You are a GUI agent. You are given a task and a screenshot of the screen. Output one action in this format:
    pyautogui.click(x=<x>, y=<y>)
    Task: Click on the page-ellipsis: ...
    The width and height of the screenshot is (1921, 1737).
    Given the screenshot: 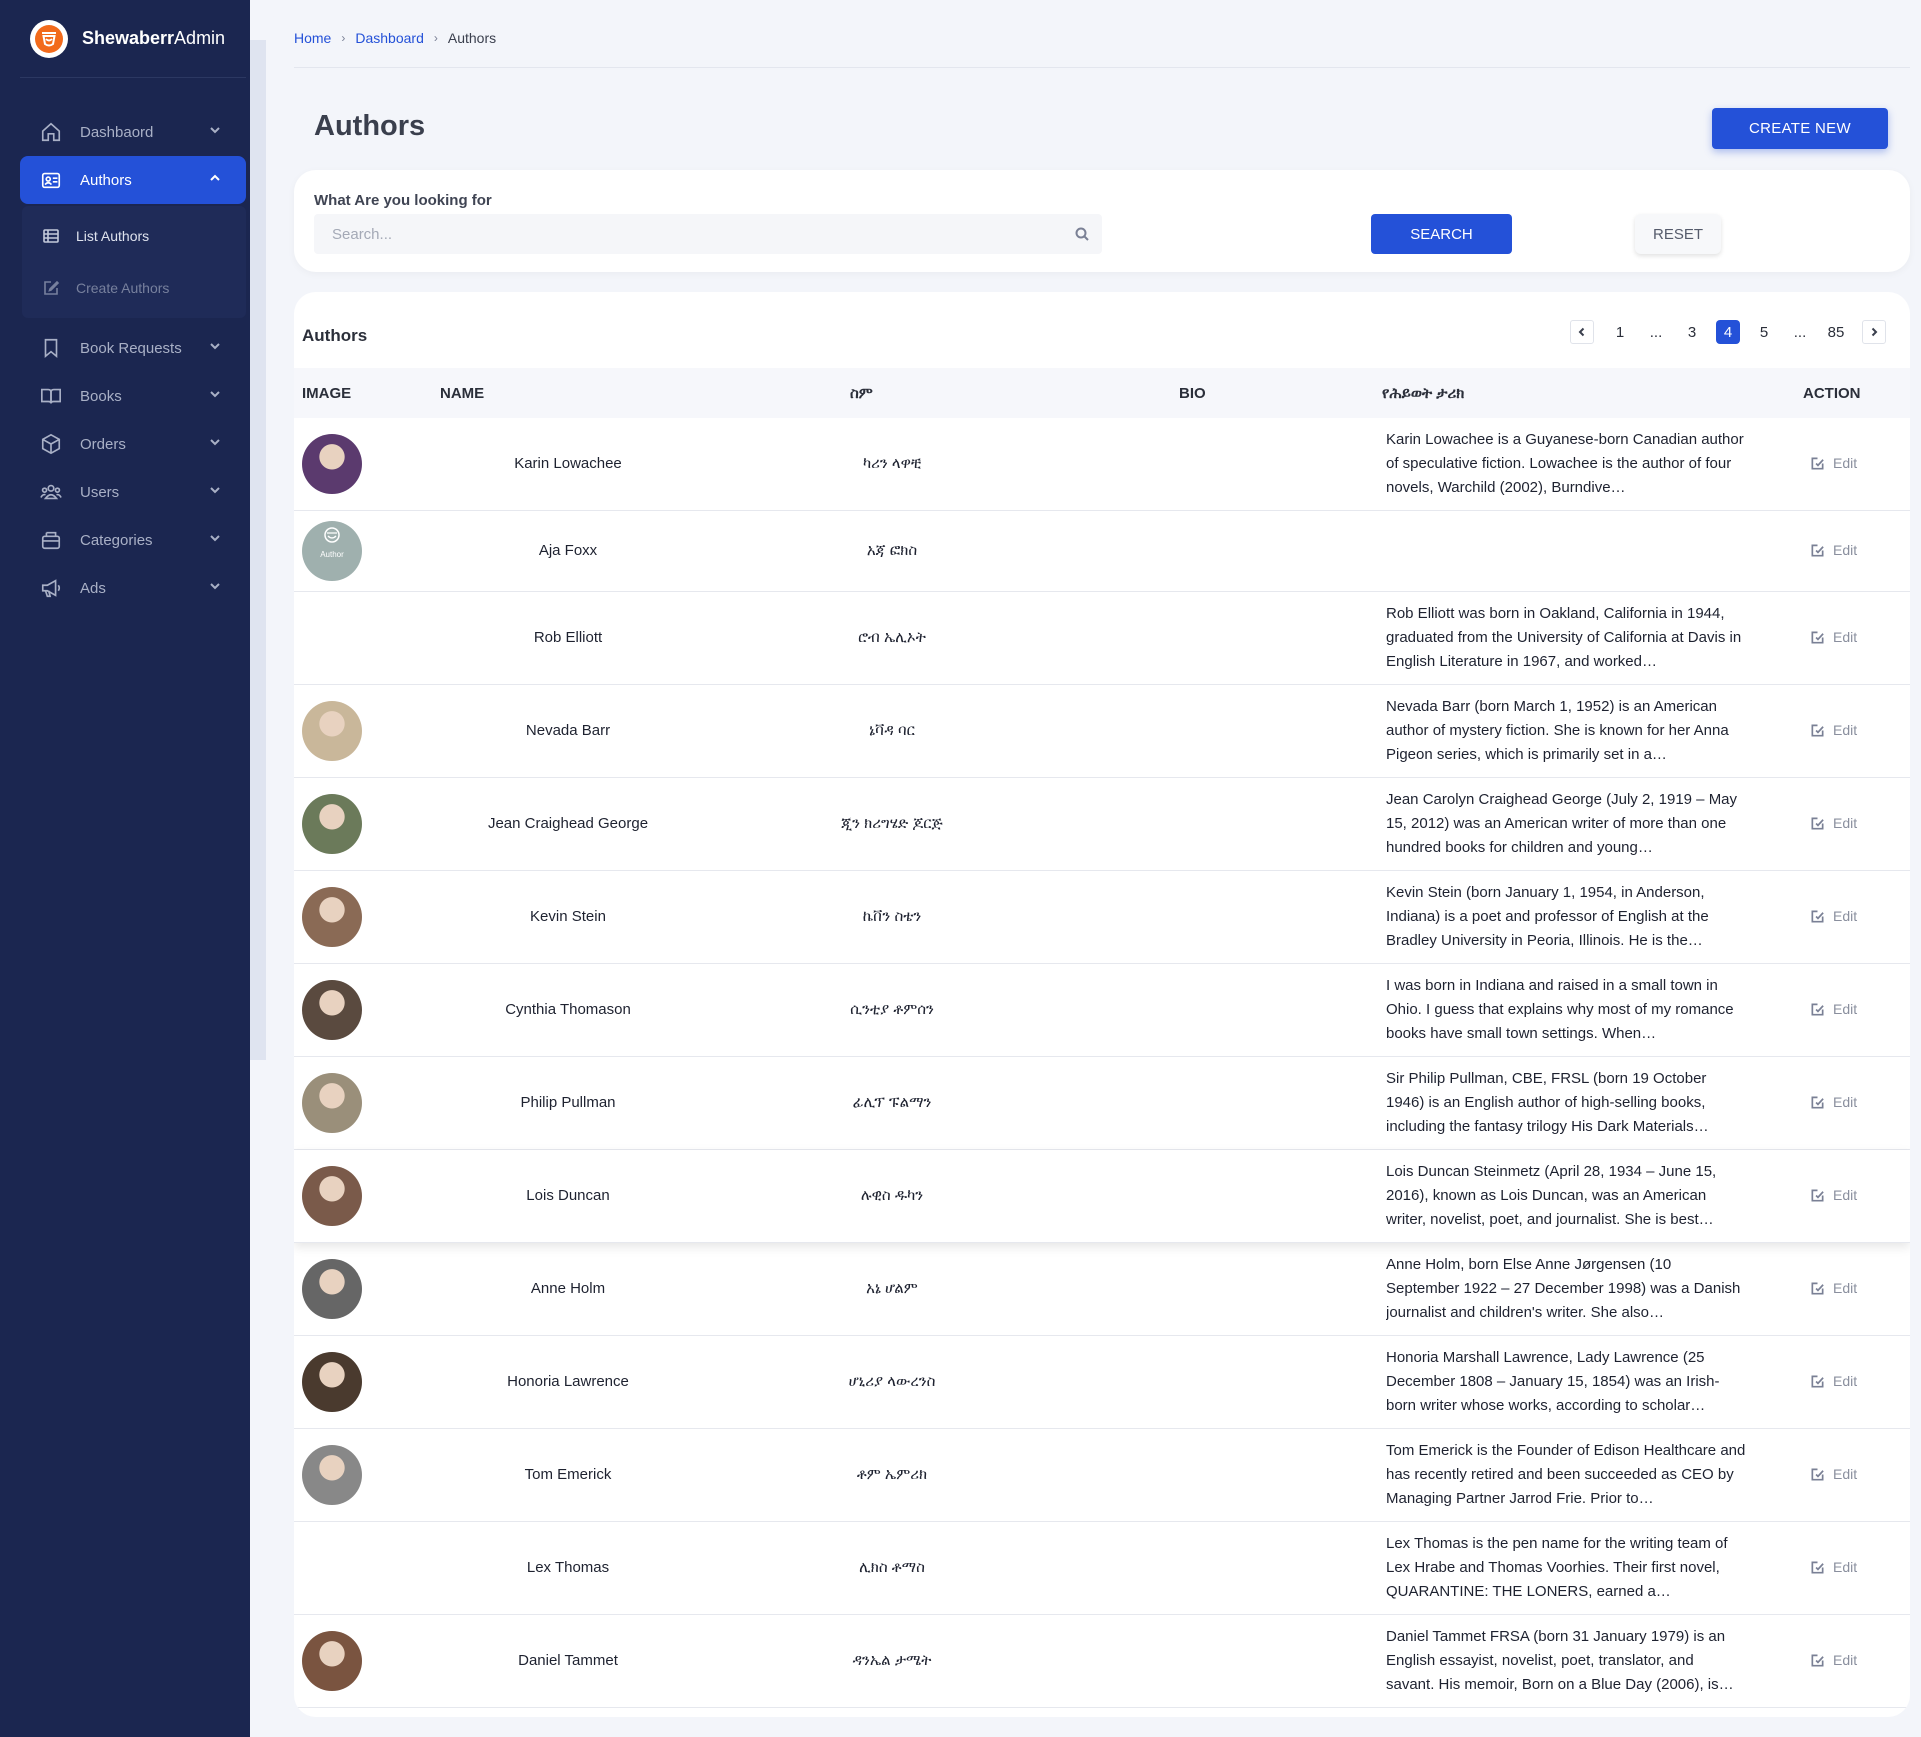 What is the action you would take?
    pyautogui.click(x=1800, y=332)
    